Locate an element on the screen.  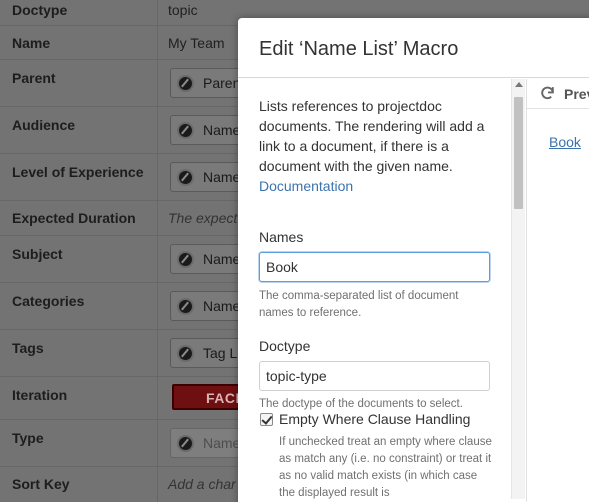
chip-text: Tag Li is located at coordinates (222, 353).